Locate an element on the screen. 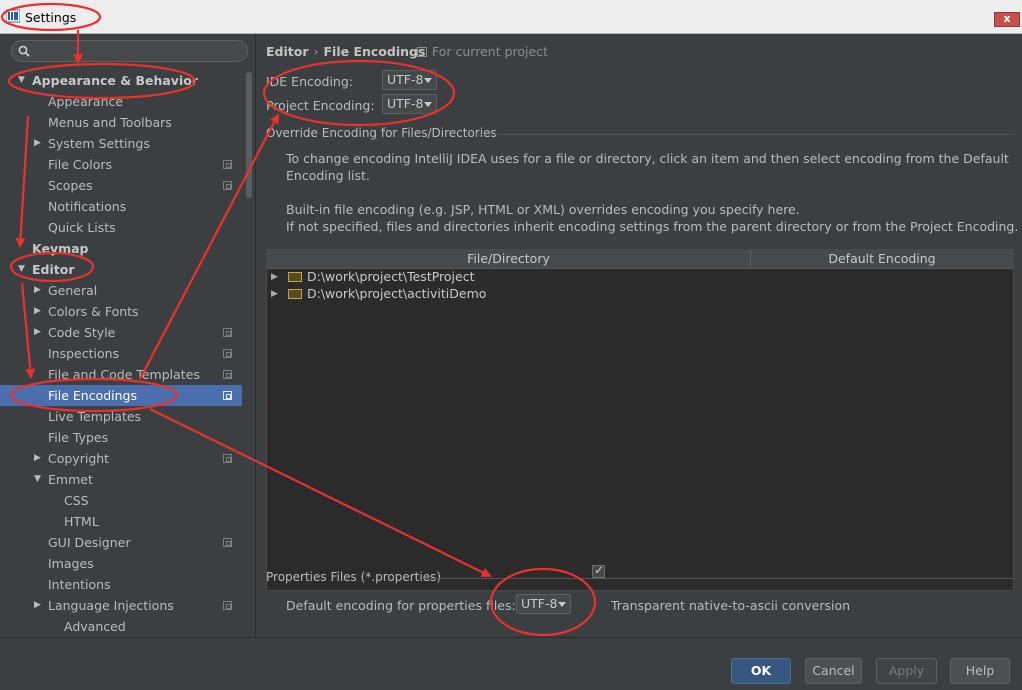  folder-icon is located at coordinates (295, 294).